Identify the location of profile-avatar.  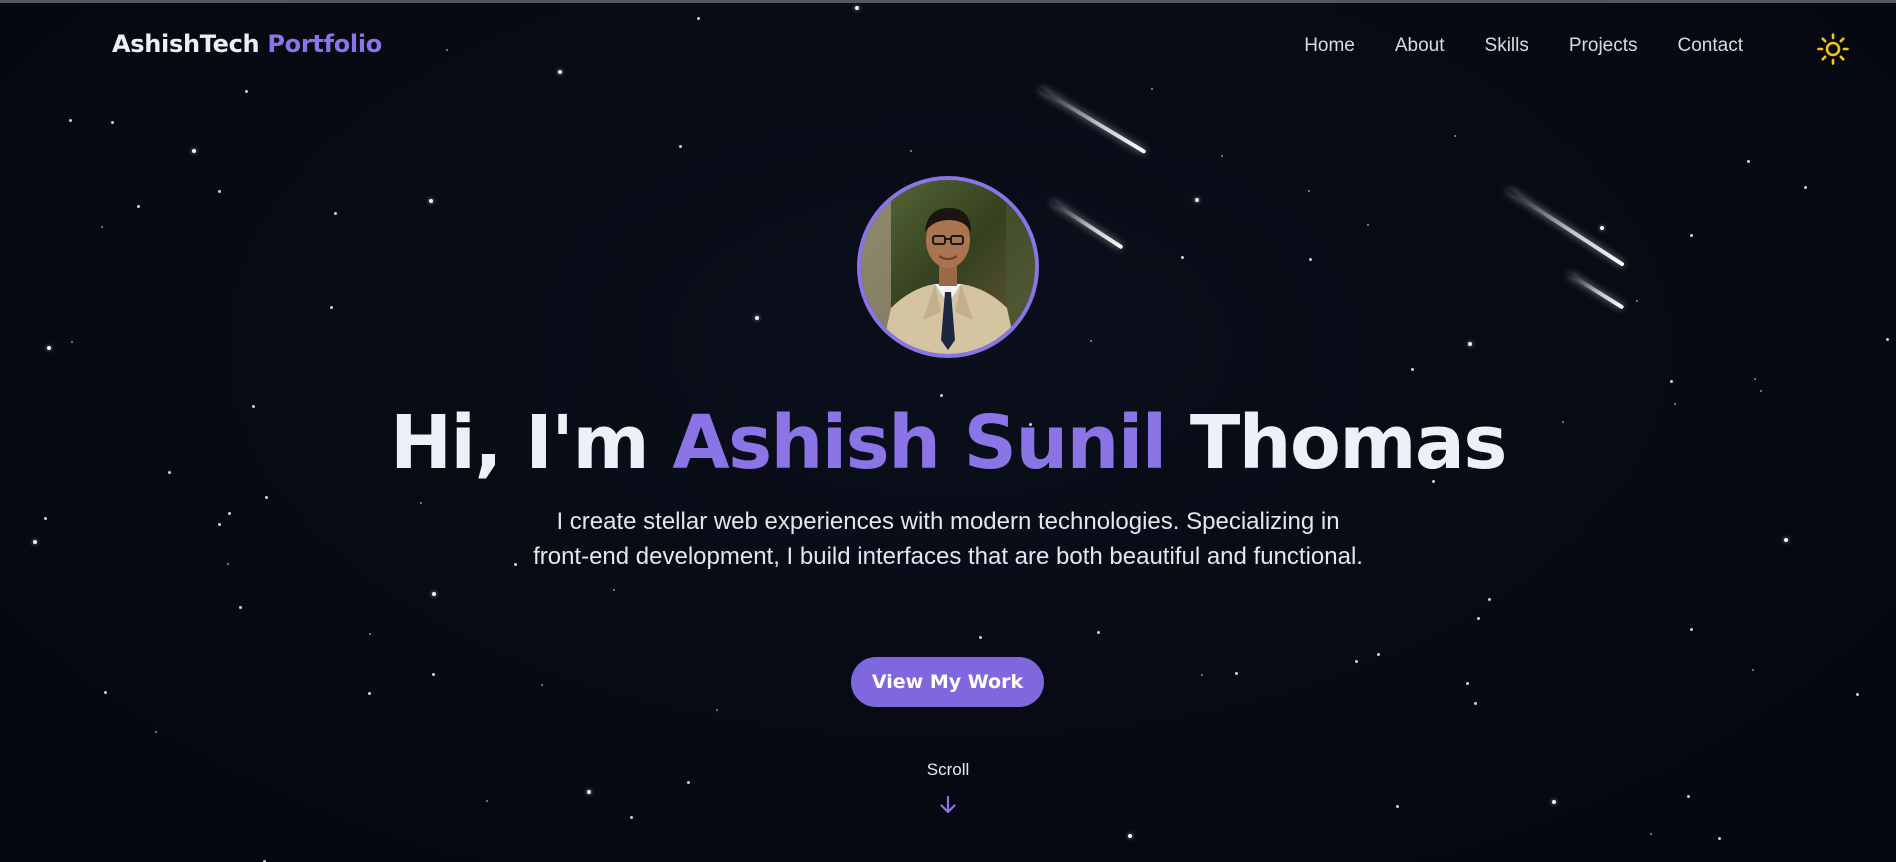
(948, 267).